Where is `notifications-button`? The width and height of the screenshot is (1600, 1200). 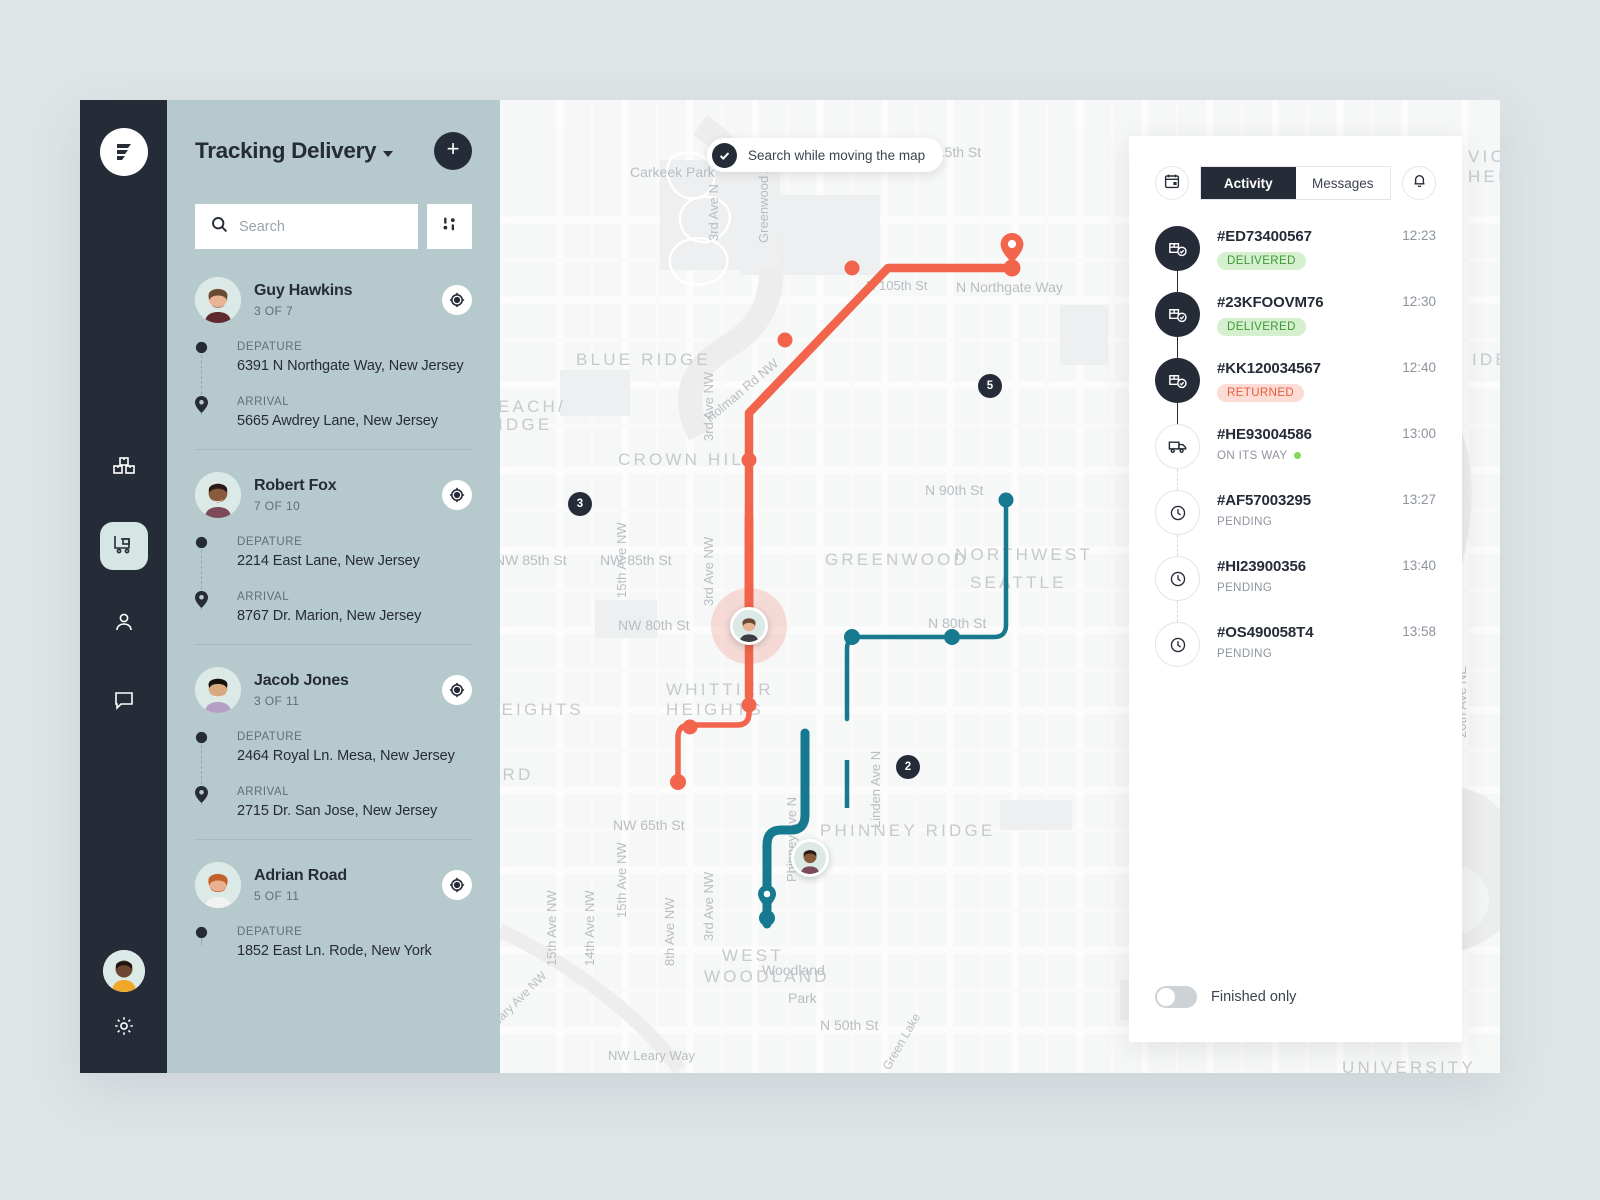
notifications-button is located at coordinates (1419, 183).